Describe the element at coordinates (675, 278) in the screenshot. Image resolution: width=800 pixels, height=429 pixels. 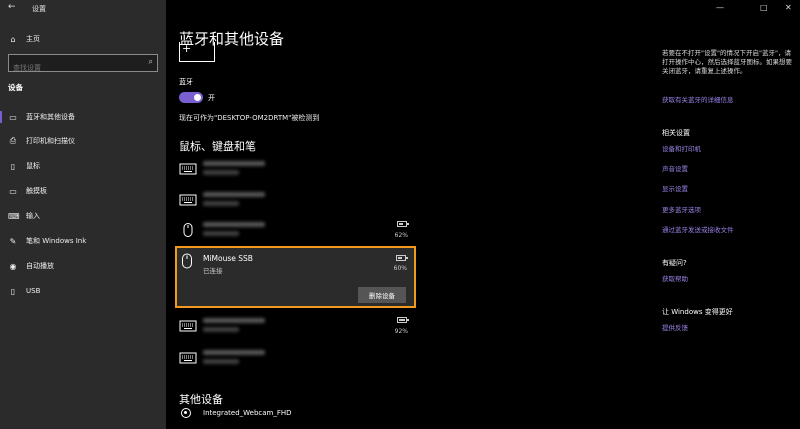
I see `get-help-link: 获取帮助` at that location.